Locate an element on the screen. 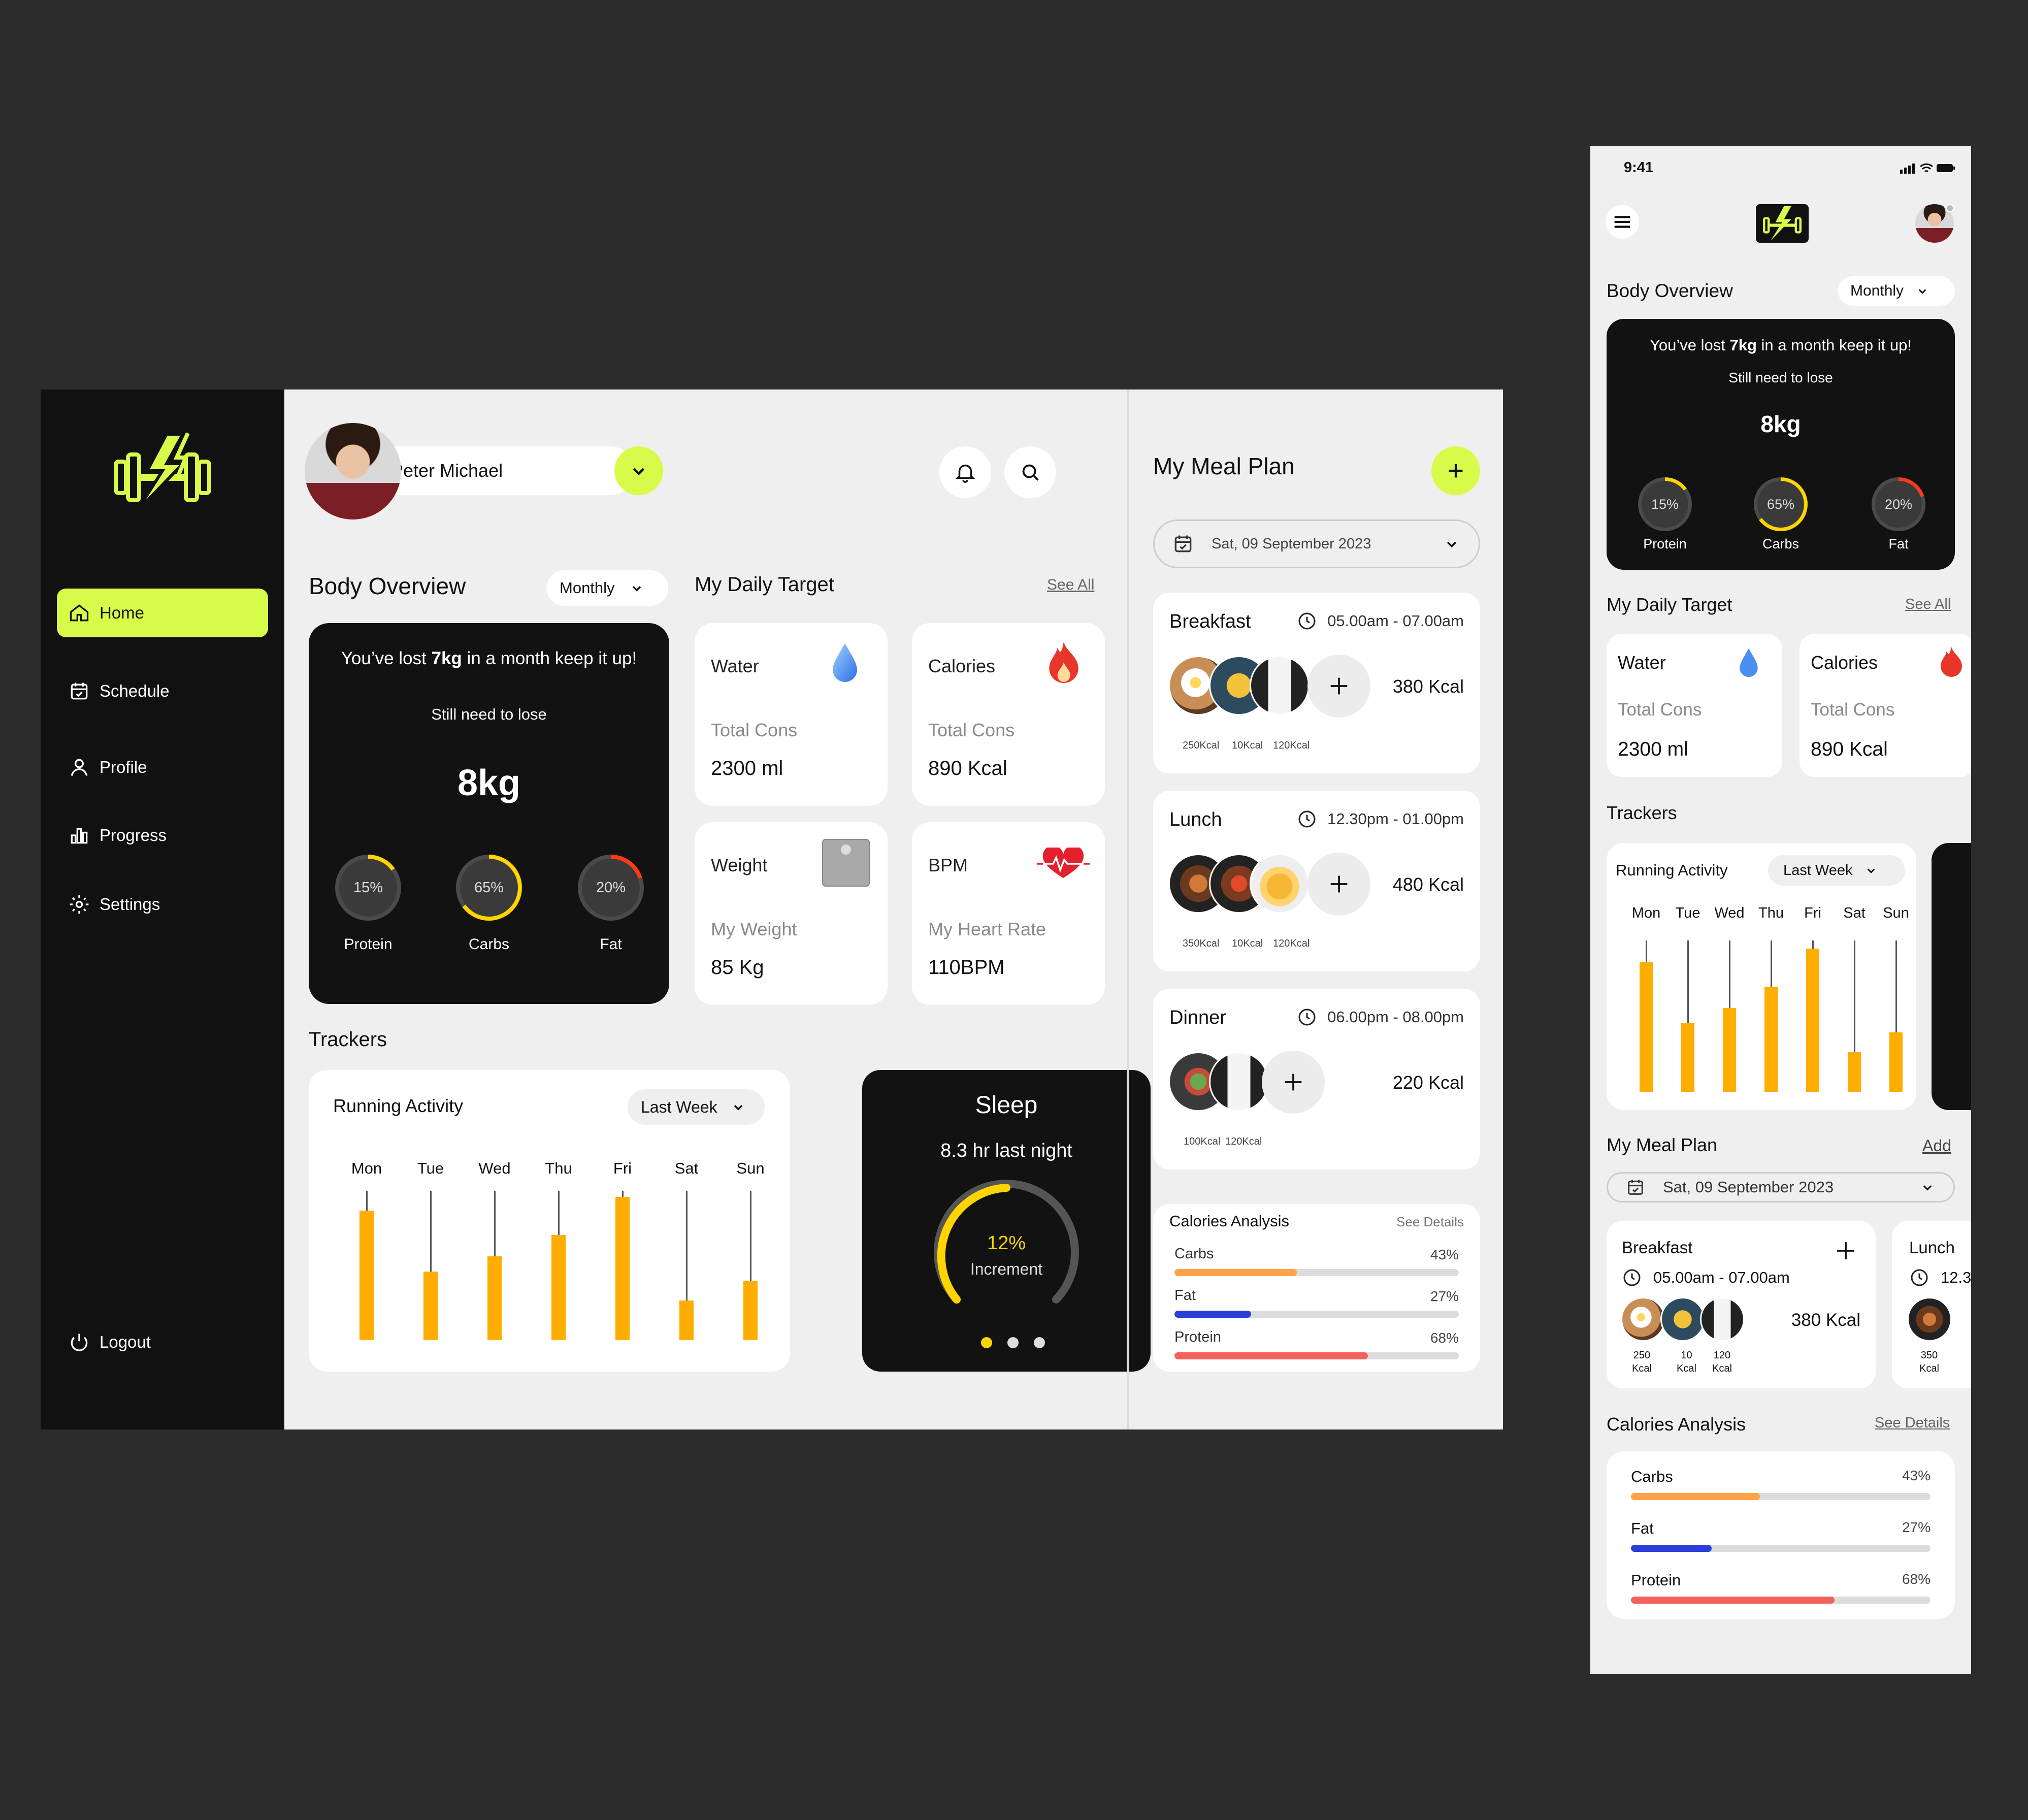 The height and width of the screenshot is (1820, 2028). home-icon is located at coordinates (79, 613).